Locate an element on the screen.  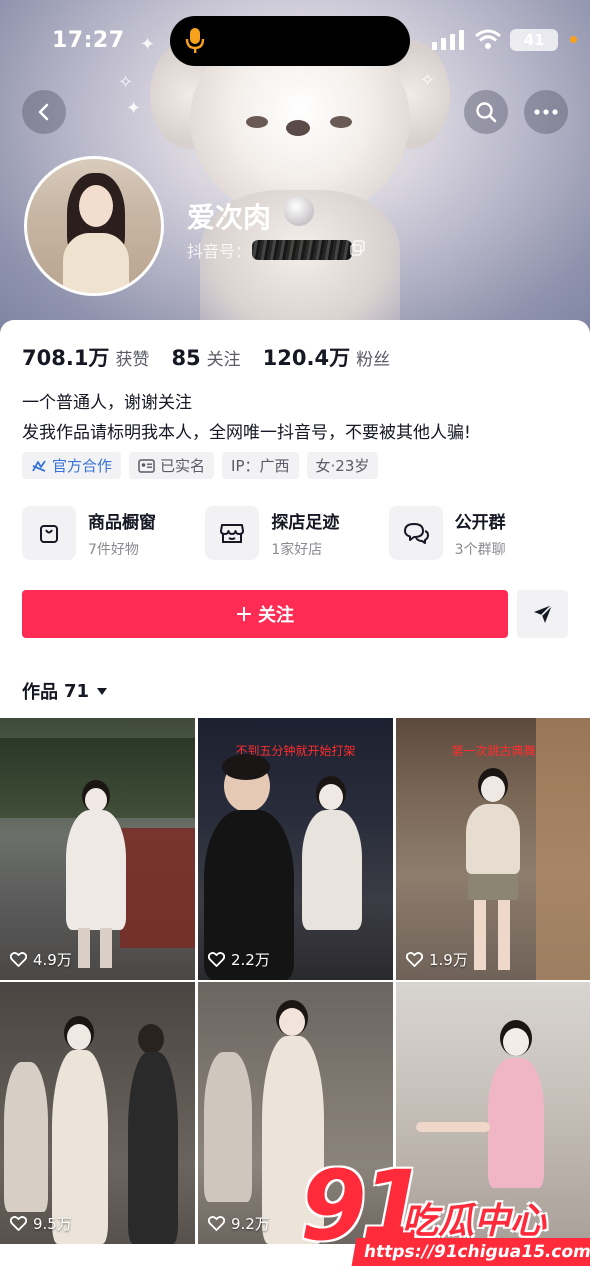
works-tab: 作品 71 is located at coordinates (65, 691).